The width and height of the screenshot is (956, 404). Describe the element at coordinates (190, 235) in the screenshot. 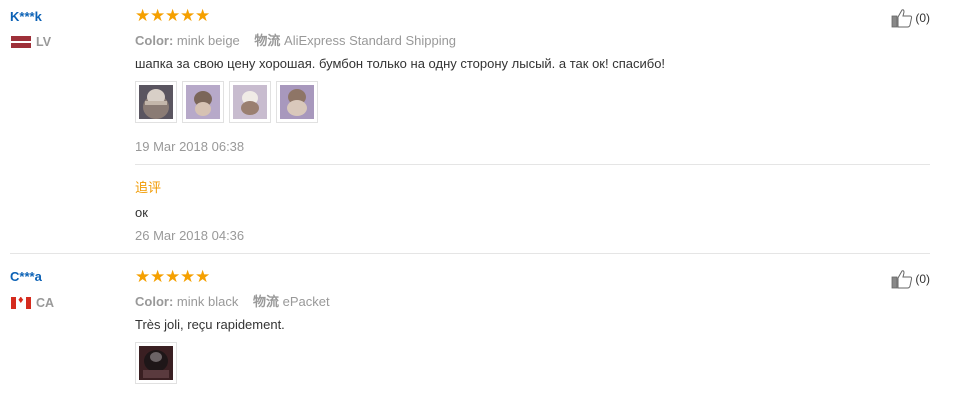

I see `followup-date: 26 Mar 2018 04:36` at that location.